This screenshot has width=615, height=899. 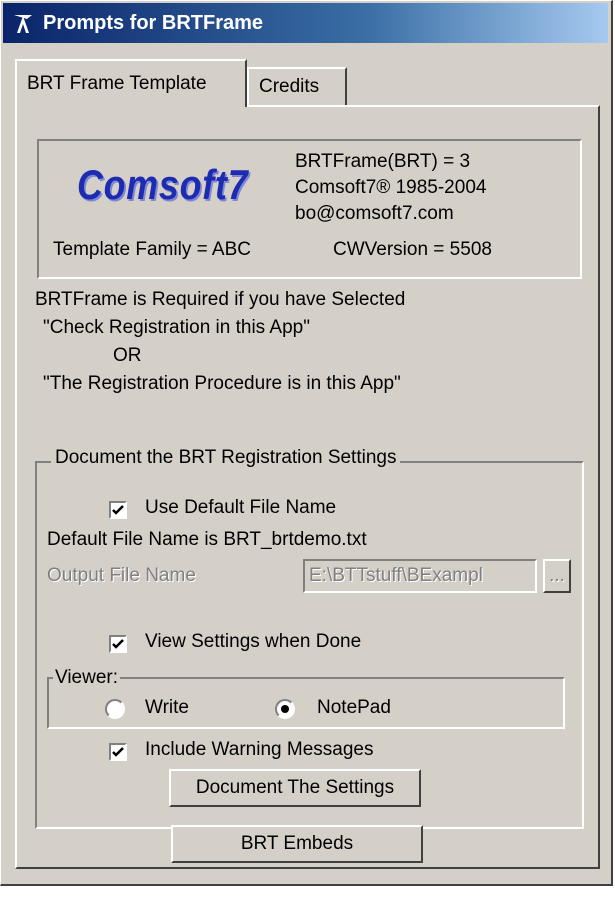 I want to click on write-radio, so click(x=115, y=709).